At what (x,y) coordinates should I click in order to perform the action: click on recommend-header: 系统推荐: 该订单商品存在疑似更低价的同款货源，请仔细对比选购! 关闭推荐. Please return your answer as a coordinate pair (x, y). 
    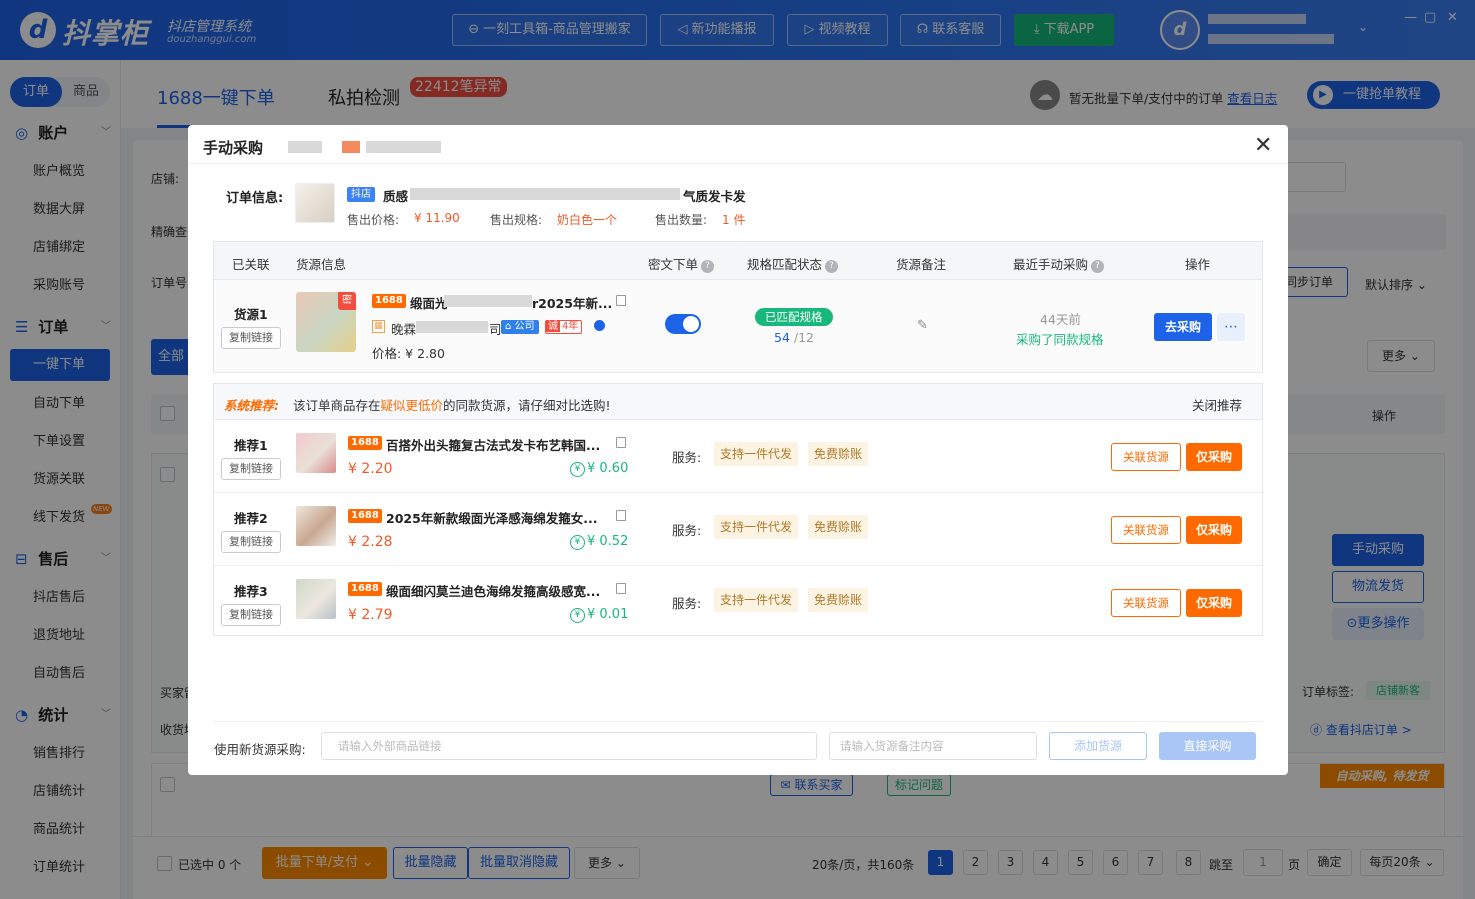
    Looking at the image, I should click on (738, 402).